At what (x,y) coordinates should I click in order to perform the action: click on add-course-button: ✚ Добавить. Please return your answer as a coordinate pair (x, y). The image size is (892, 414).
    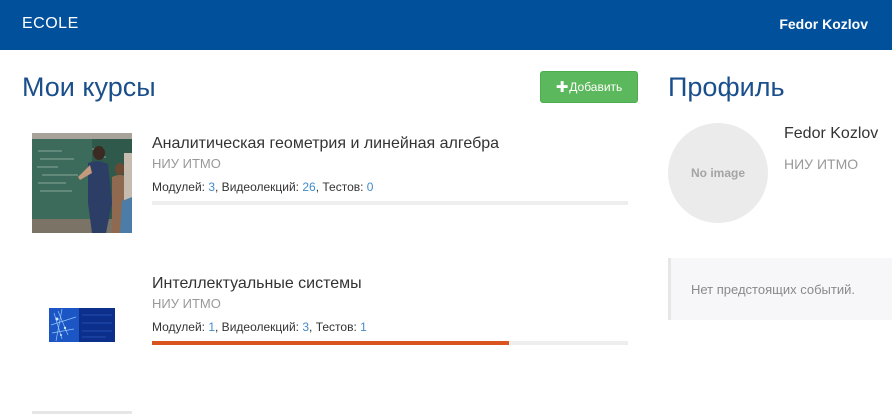
    Looking at the image, I should click on (589, 87).